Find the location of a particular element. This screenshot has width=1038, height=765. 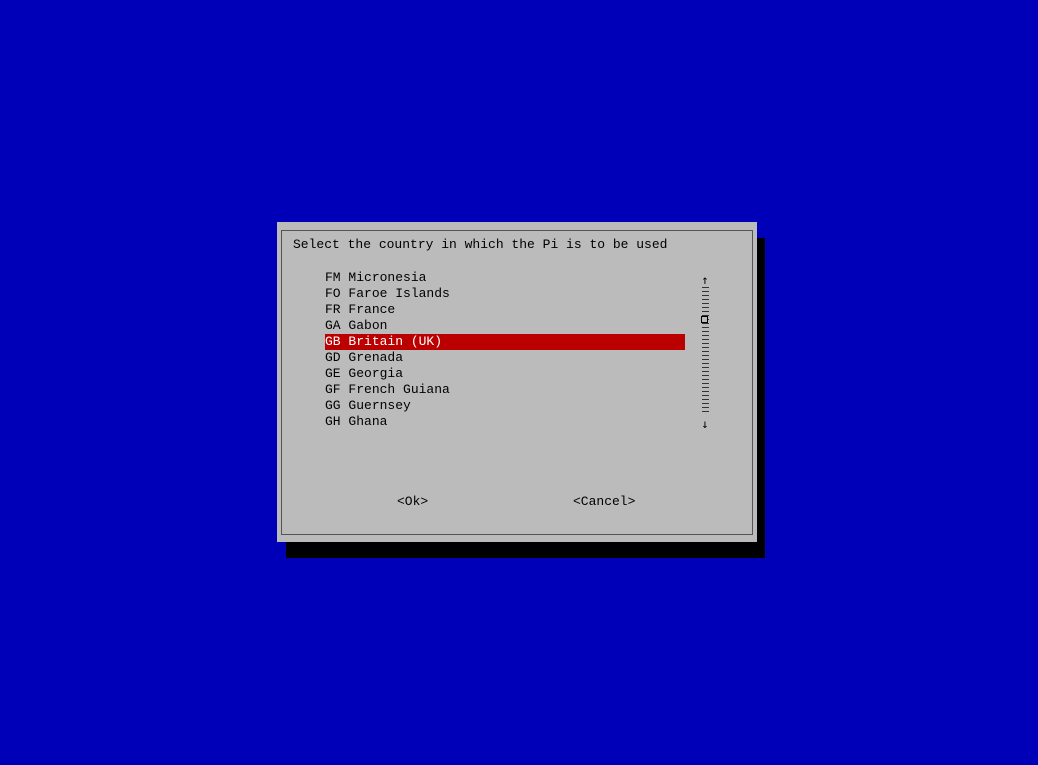

ok-button: <Ok> is located at coordinates (412, 502).